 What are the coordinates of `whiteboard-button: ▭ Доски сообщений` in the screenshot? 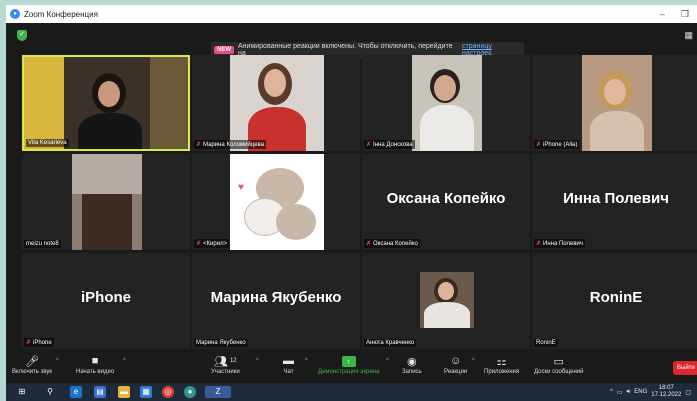 It's located at (559, 364).